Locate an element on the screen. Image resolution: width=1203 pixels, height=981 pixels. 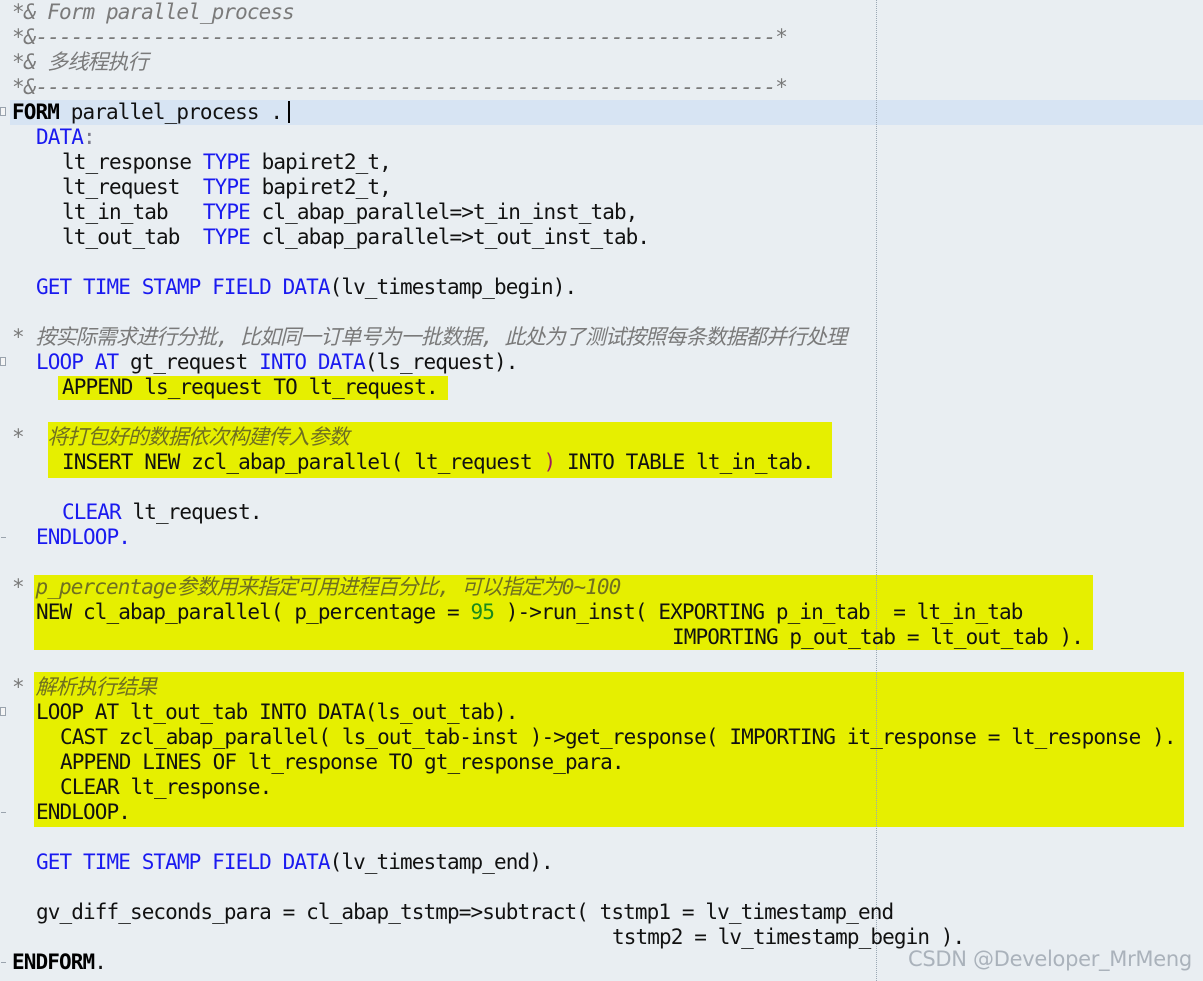
code-line: *& 多线程执行 is located at coordinates (80, 62).